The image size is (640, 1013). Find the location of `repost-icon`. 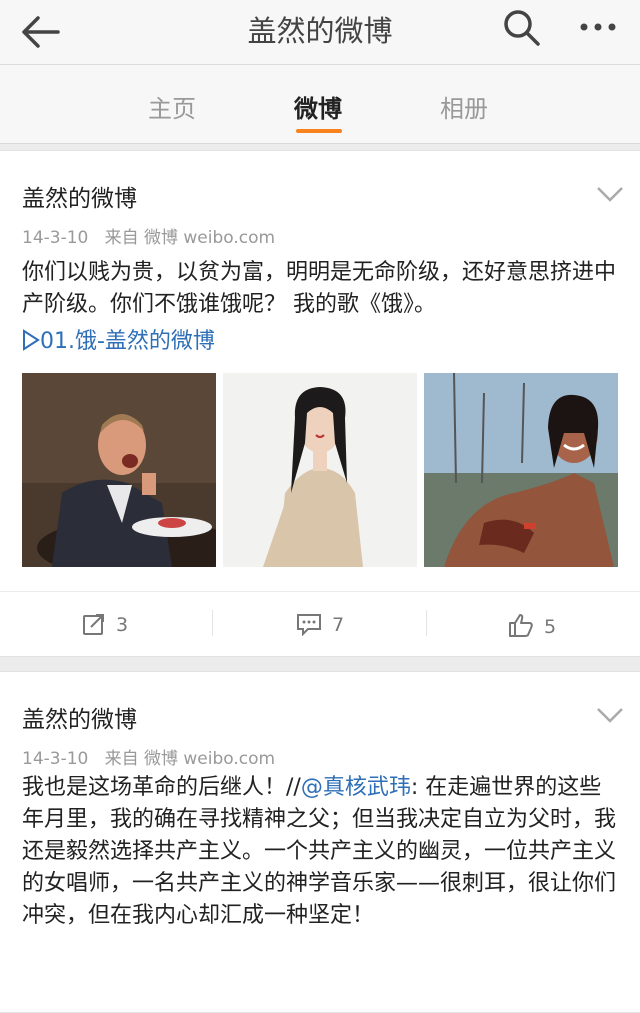

repost-icon is located at coordinates (93, 624).